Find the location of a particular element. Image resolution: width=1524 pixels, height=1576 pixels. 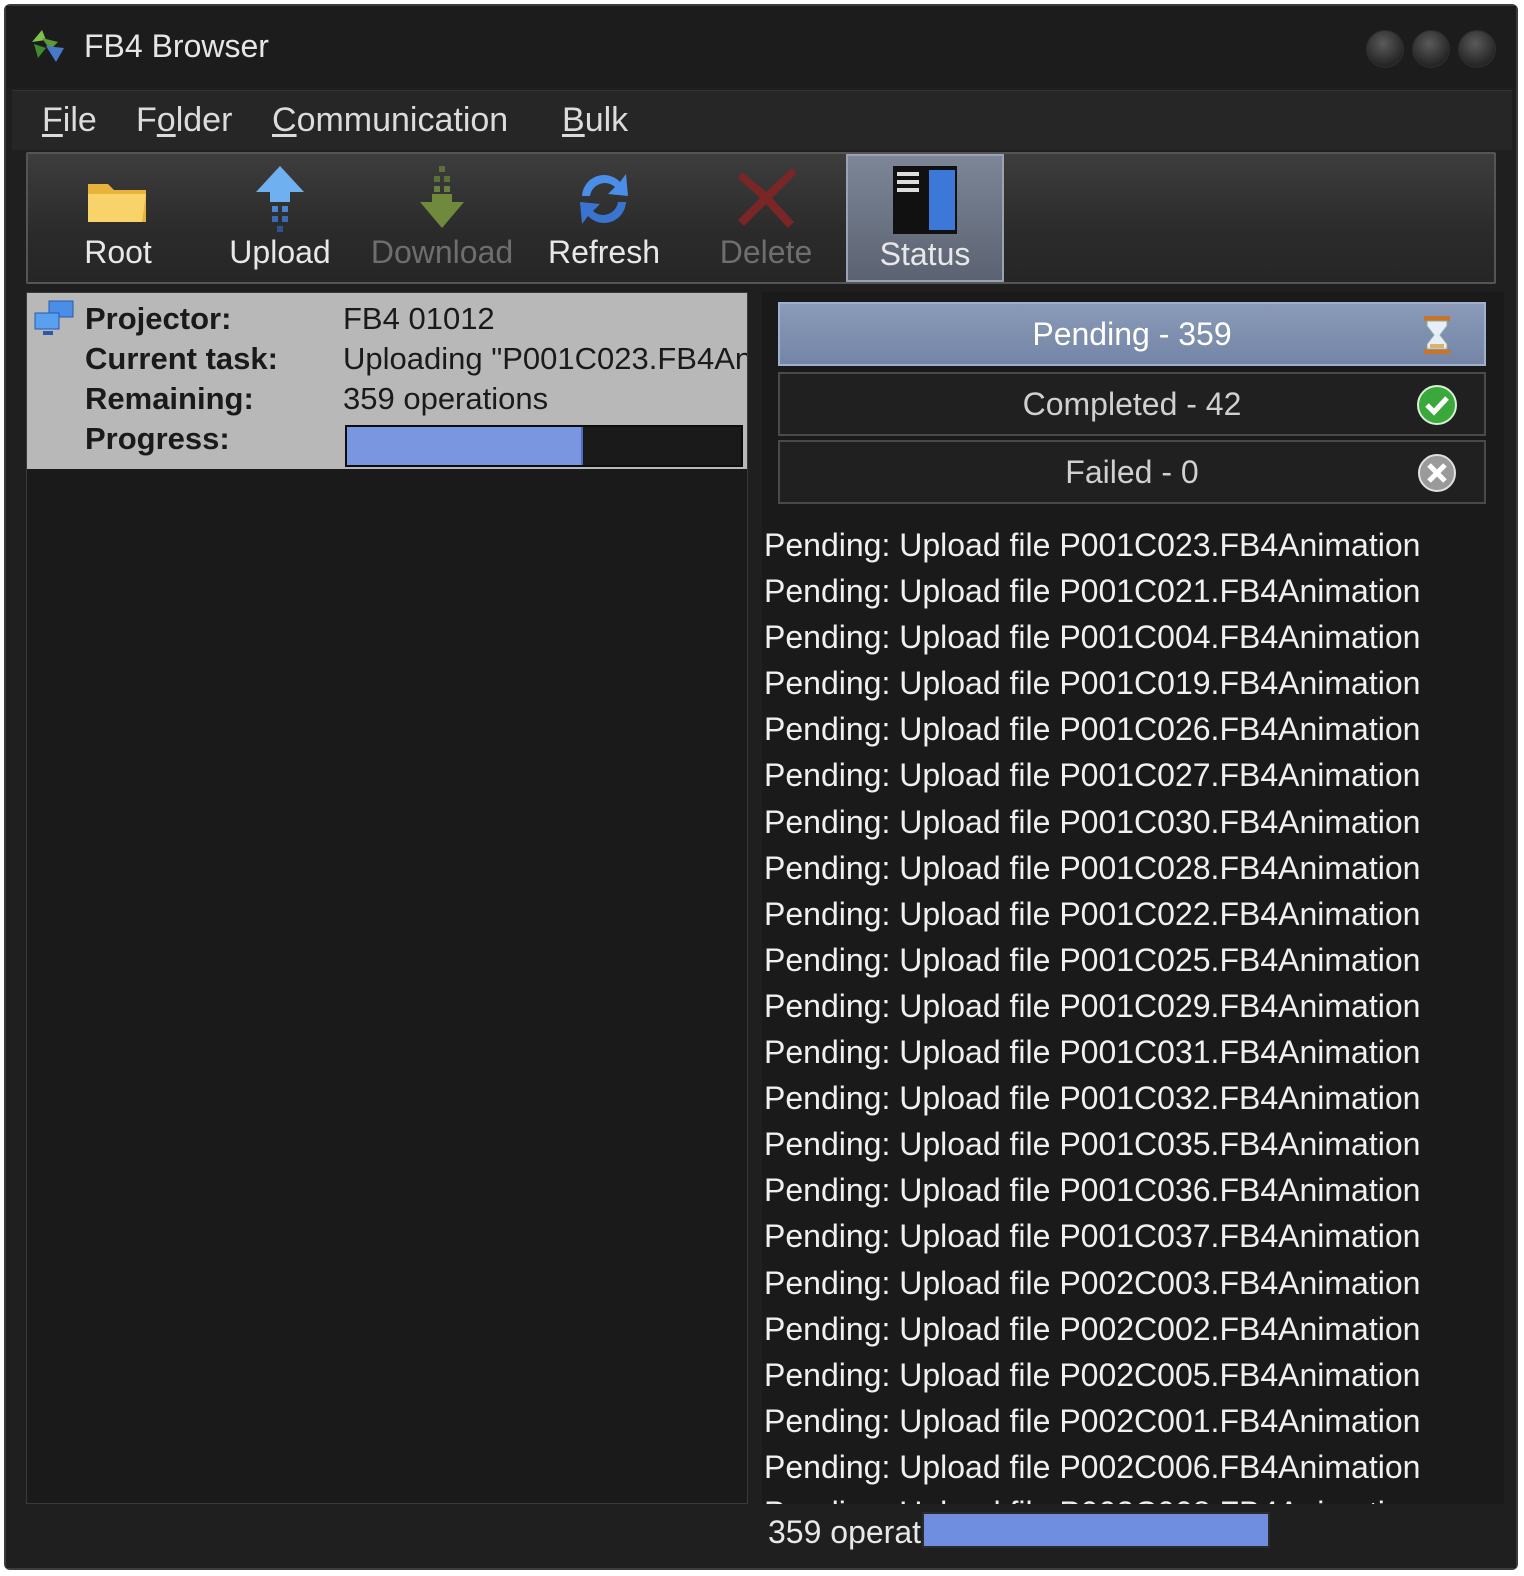

menu-bulk: Bulk is located at coordinates (595, 120).